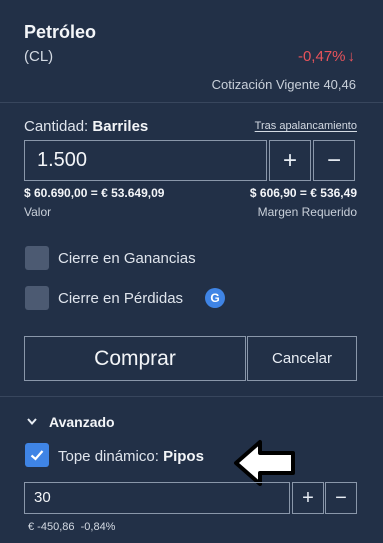 The image size is (383, 543). What do you see at coordinates (265, 84) in the screenshot?
I see `quote-label: Cotización Vigente` at bounding box center [265, 84].